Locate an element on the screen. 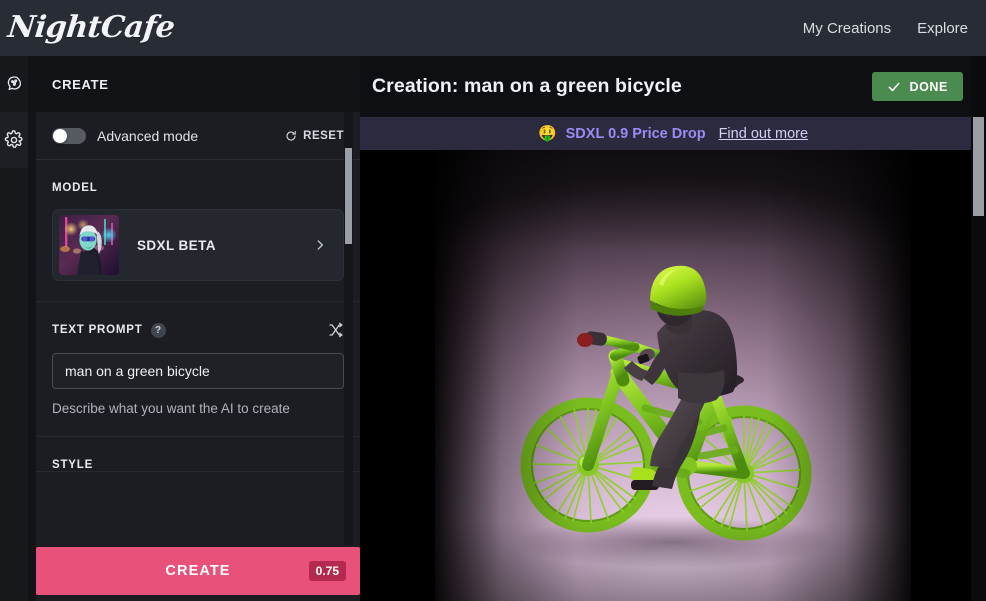  nav-my-creations: My Creations is located at coordinates (847, 28).